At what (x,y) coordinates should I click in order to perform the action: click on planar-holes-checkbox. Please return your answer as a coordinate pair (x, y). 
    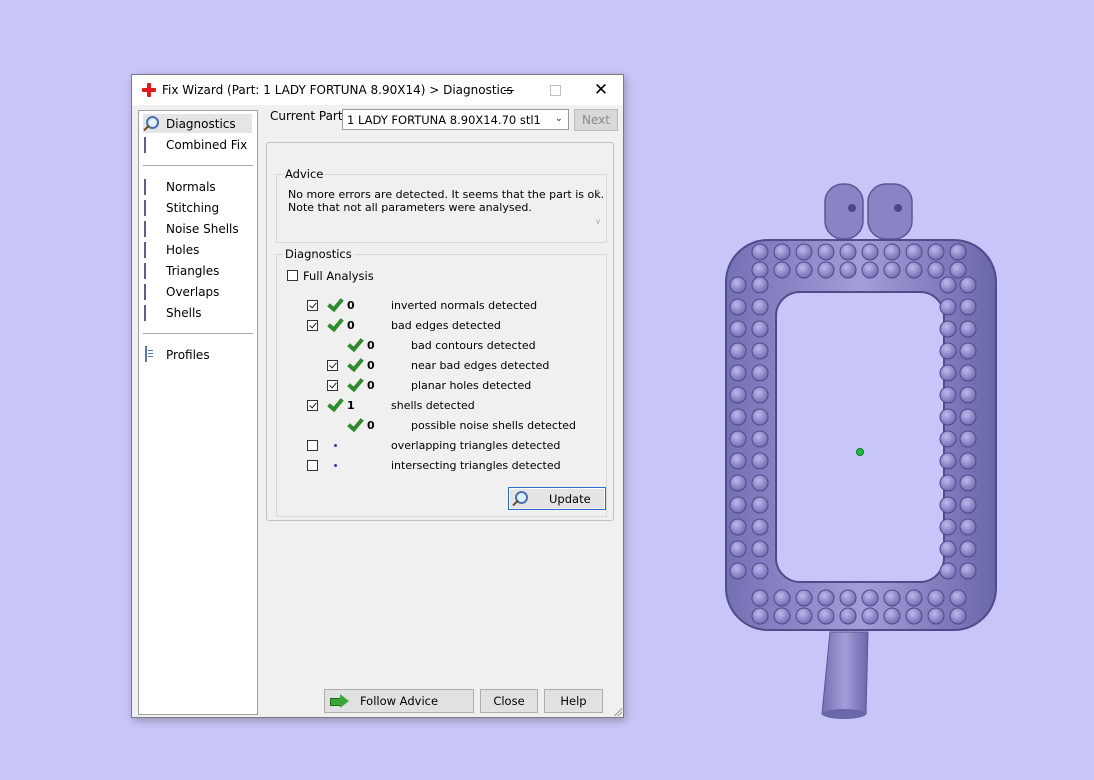
    Looking at the image, I should click on (332, 385).